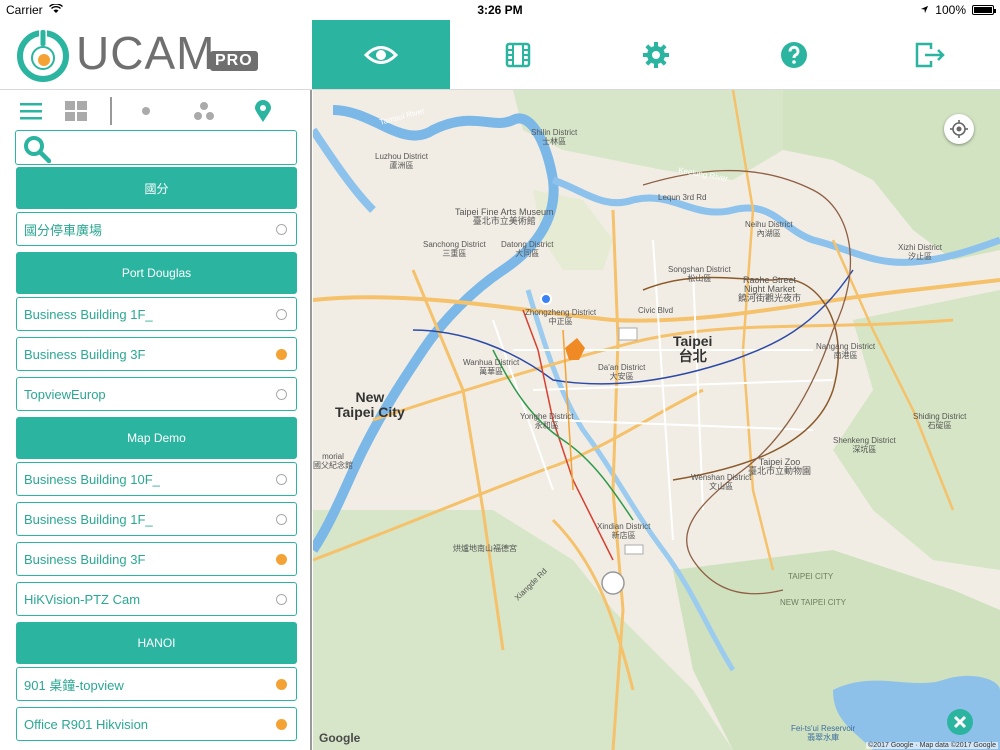 Image resolution: width=1000 pixels, height=750 pixels. What do you see at coordinates (485, 548) in the screenshot?
I see `map-label-hongwu: 烘爐地南山福德宮` at bounding box center [485, 548].